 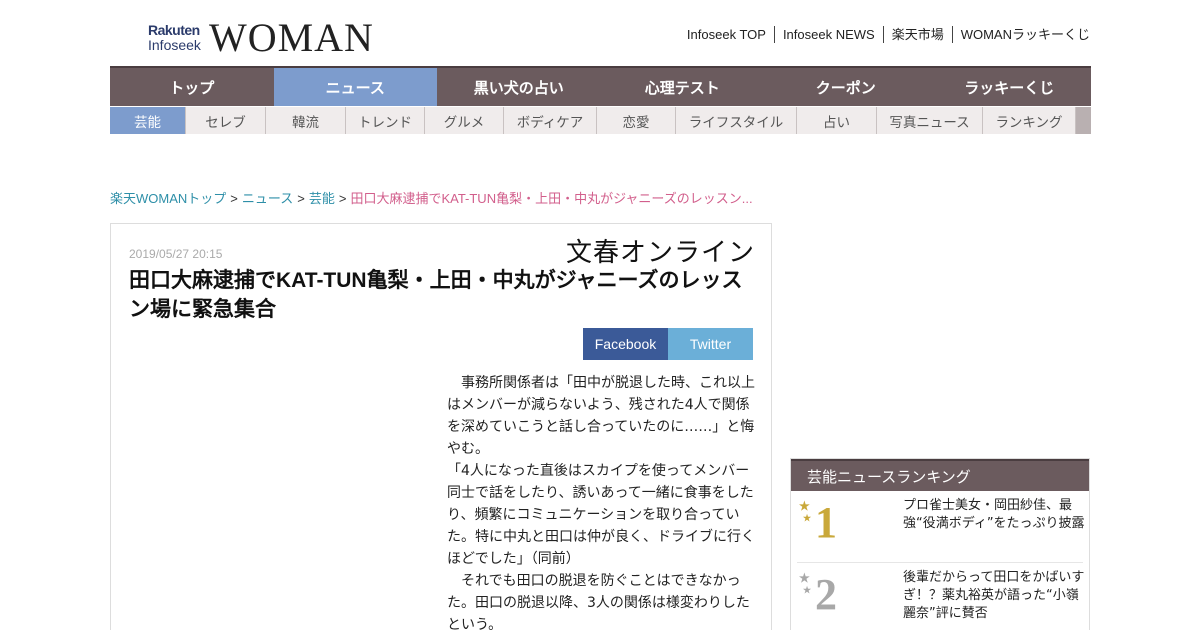 What do you see at coordinates (710, 344) in the screenshot?
I see `twitter-share-button: Twitter` at bounding box center [710, 344].